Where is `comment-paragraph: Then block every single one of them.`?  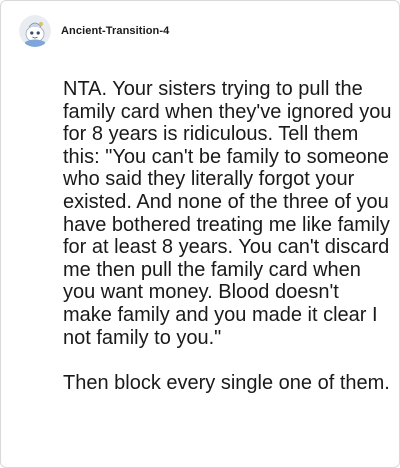 comment-paragraph: Then block every single one of them. is located at coordinates (226, 382).